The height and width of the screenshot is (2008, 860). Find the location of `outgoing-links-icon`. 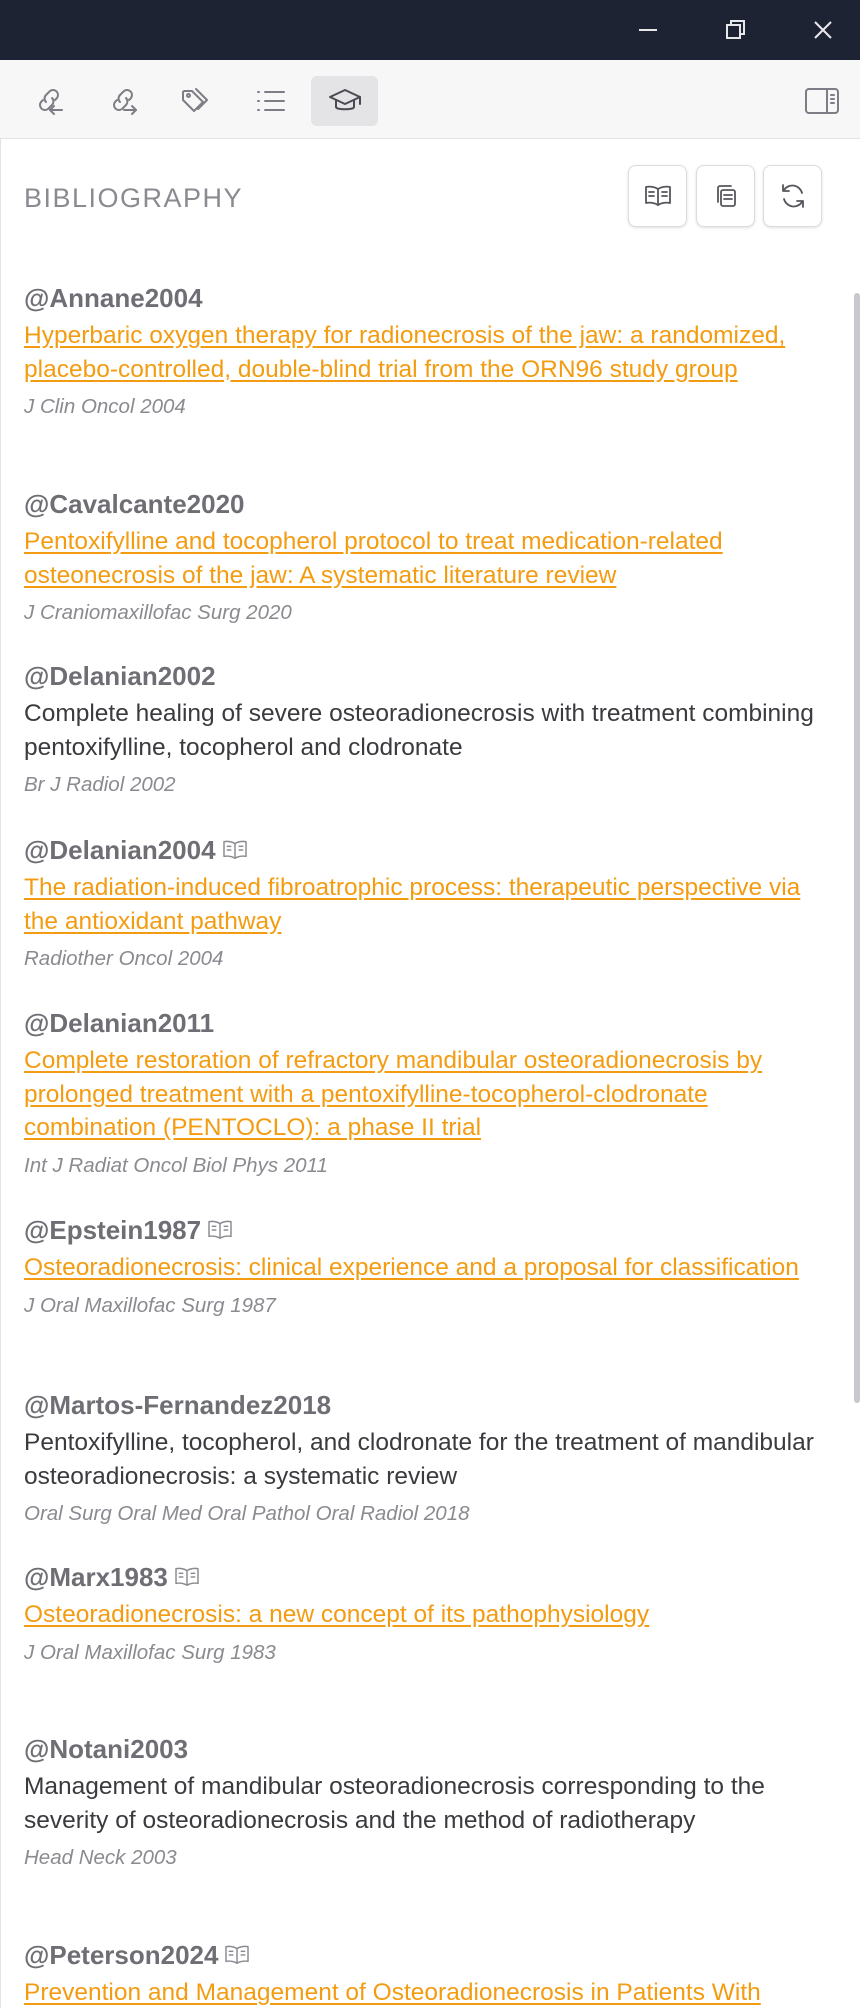

outgoing-links-icon is located at coordinates (124, 102).